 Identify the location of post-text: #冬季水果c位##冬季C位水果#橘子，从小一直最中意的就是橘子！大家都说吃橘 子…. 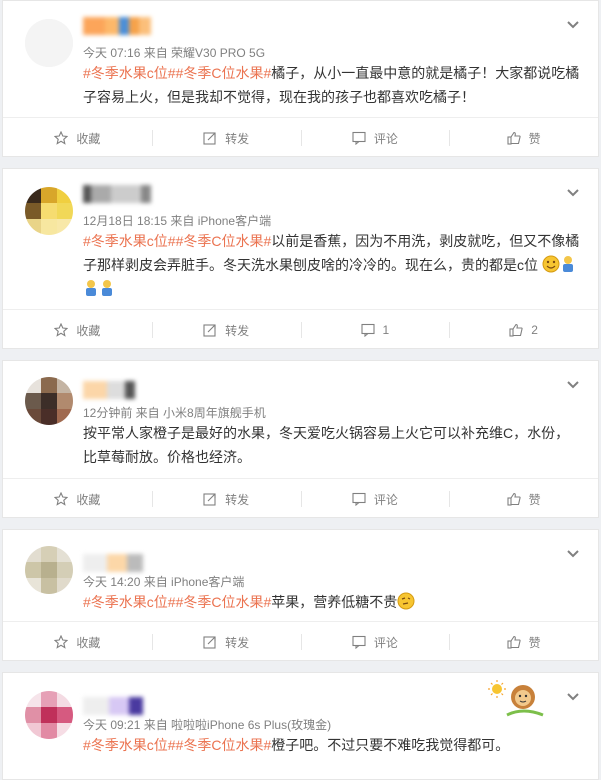
(331, 85).